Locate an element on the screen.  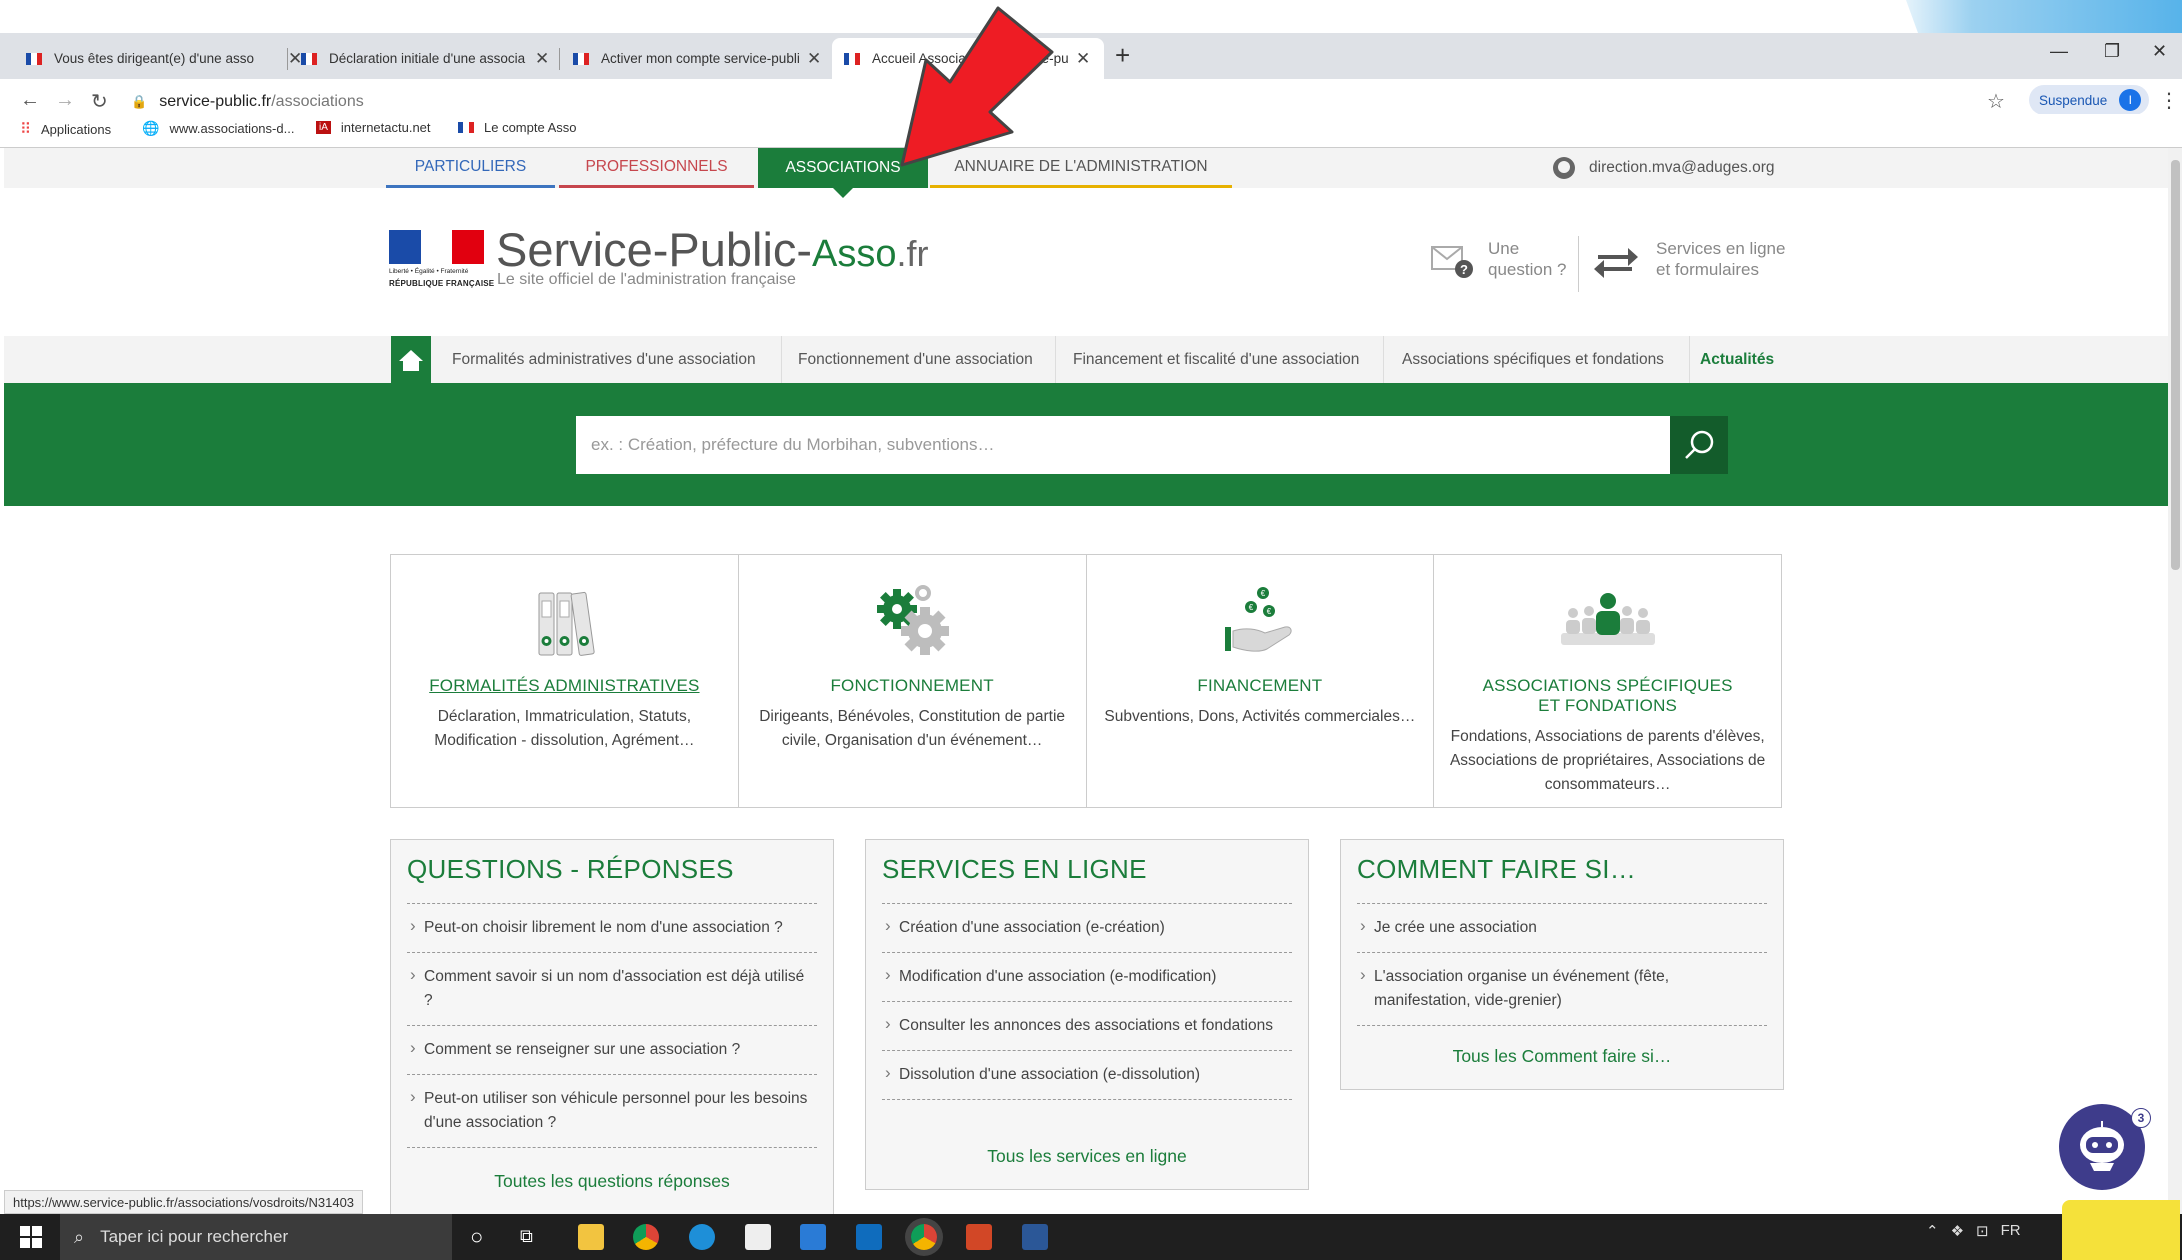
windows-start-icon is located at coordinates (31, 1237).